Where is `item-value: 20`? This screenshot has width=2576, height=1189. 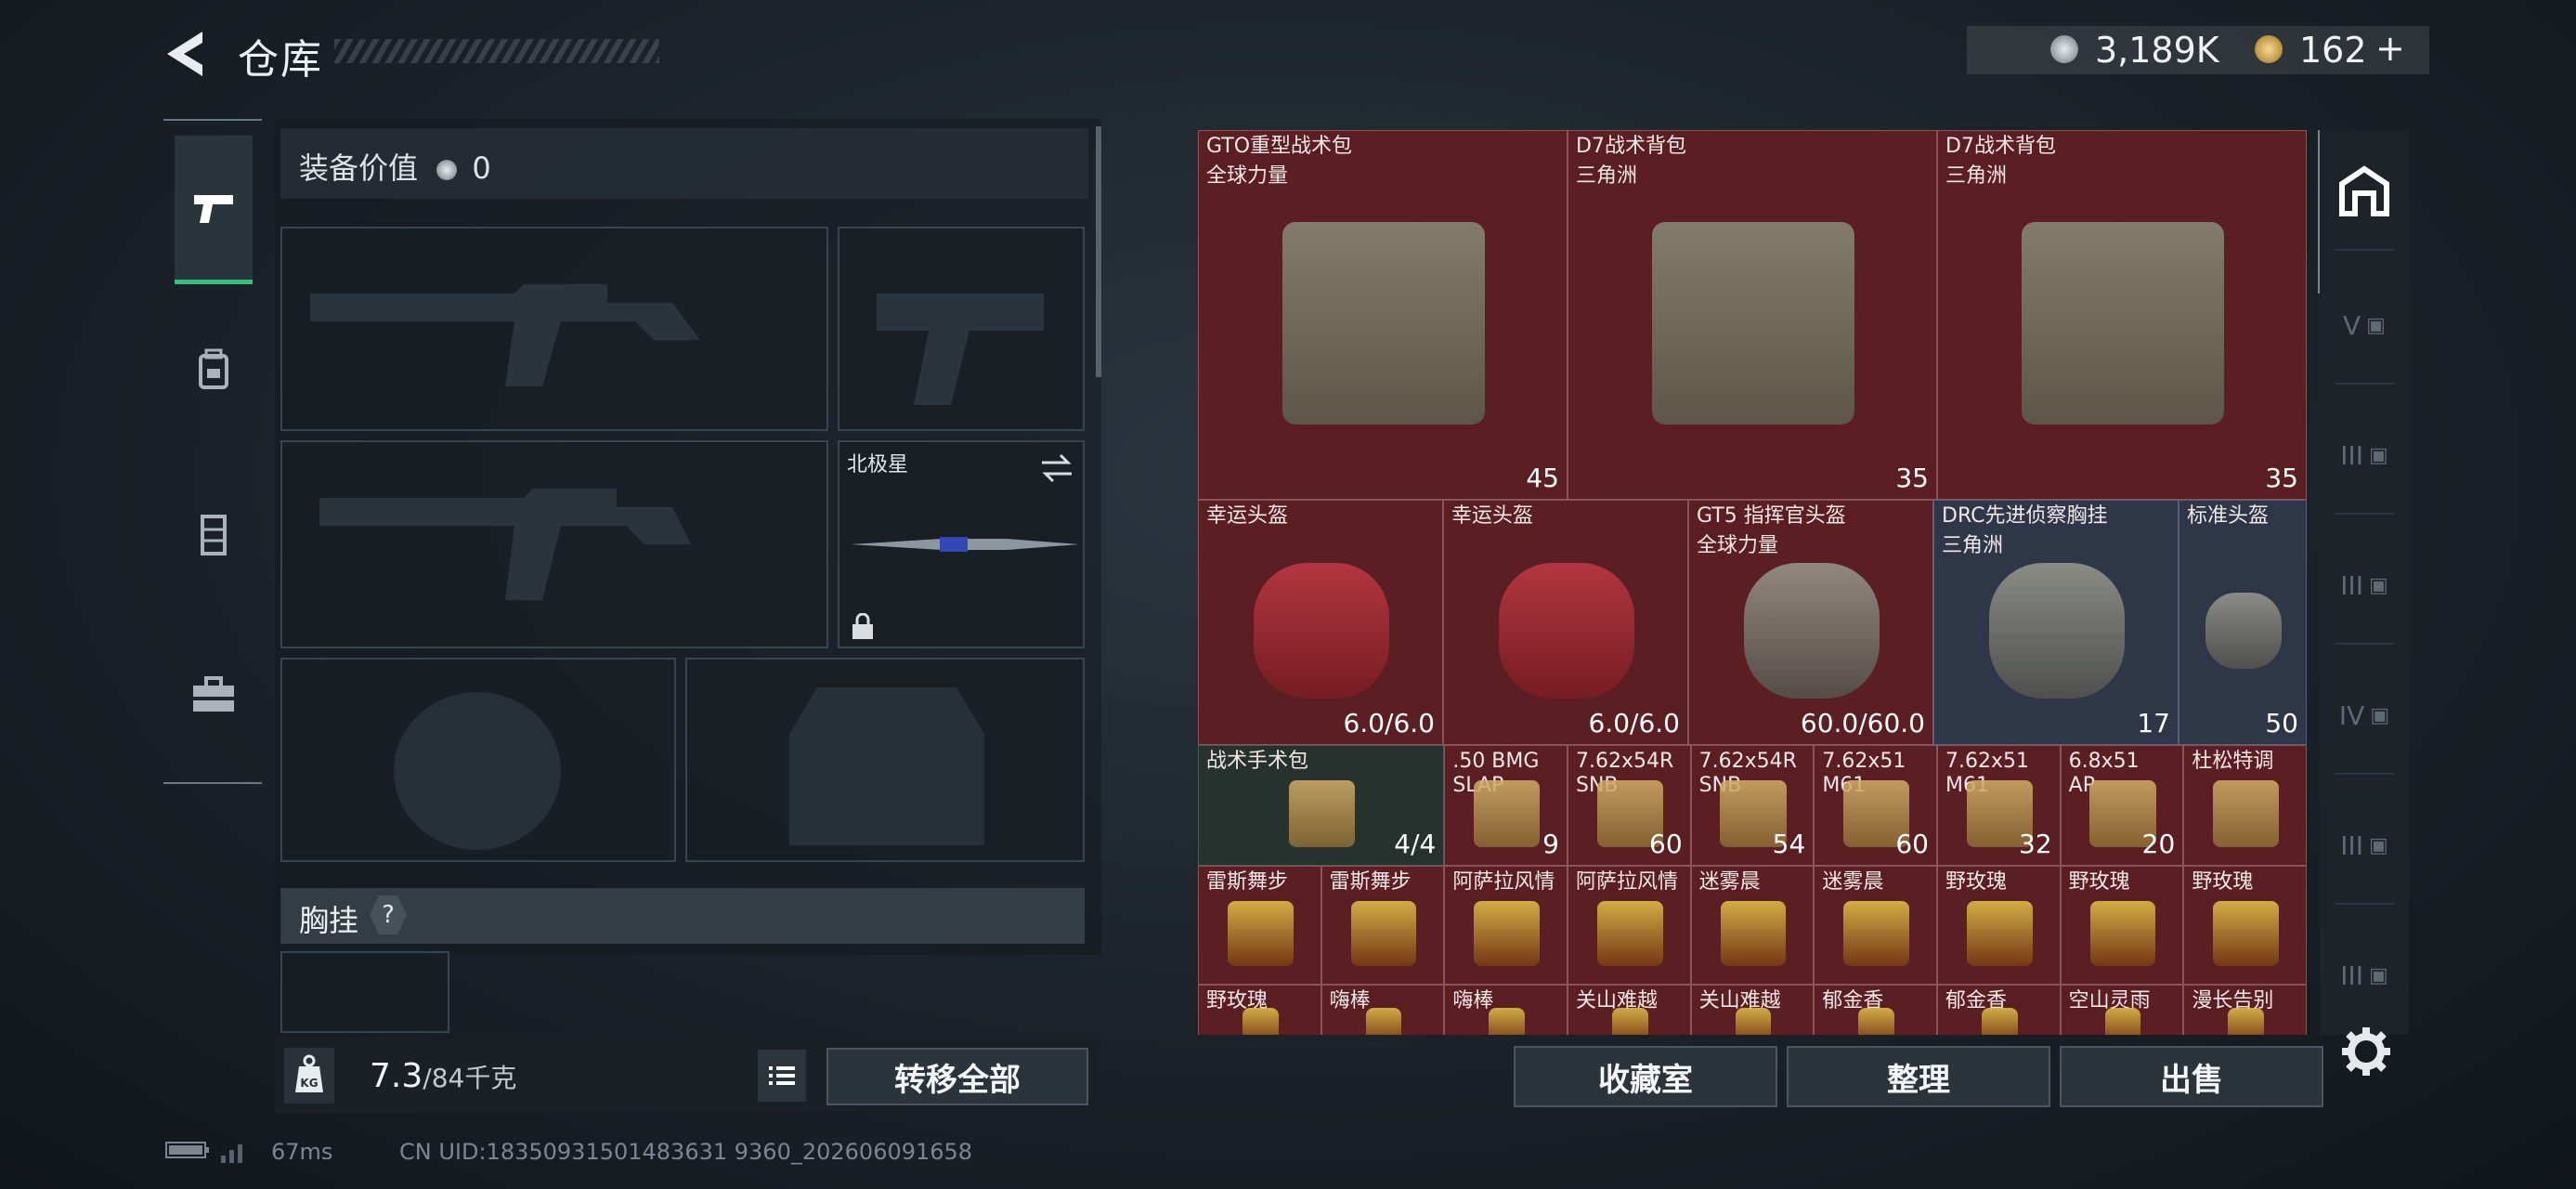
item-value: 20 is located at coordinates (2158, 844).